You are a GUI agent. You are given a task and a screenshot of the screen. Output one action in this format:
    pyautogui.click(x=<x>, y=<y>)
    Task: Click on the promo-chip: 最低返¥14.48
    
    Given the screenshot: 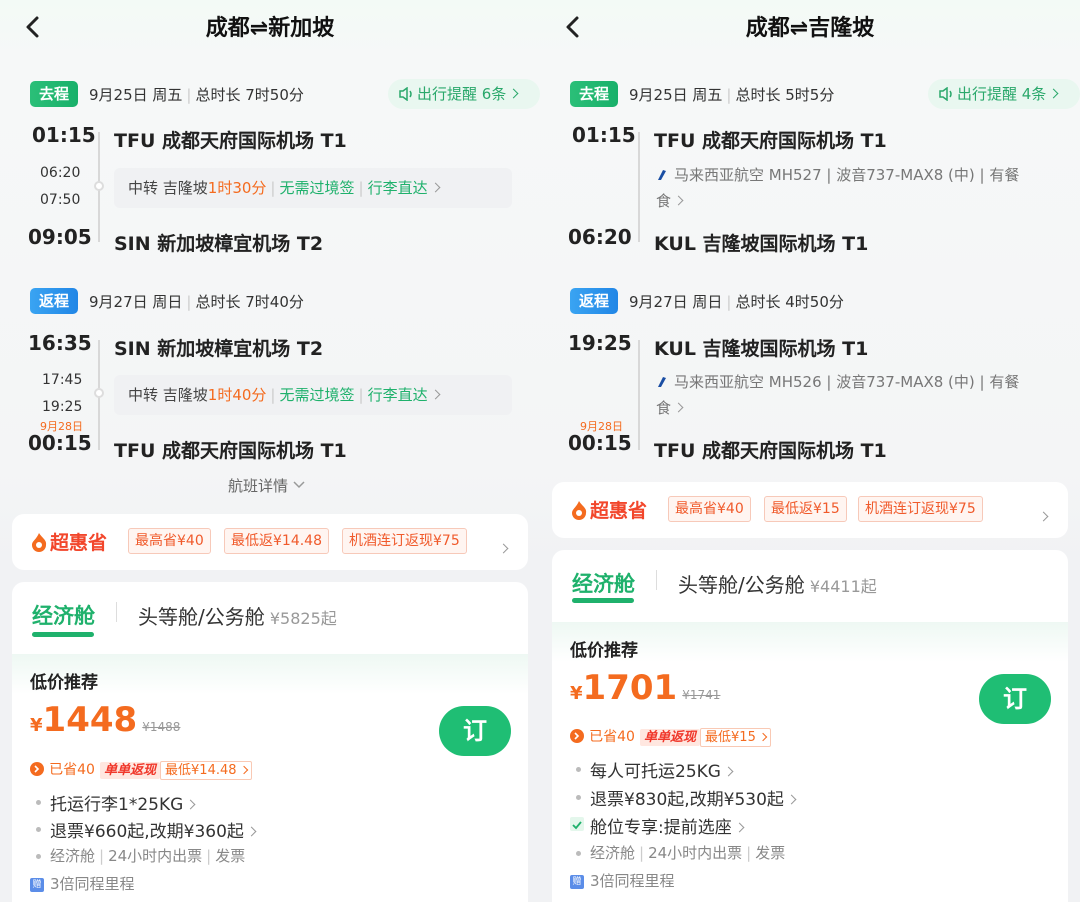 What is the action you would take?
    pyautogui.click(x=276, y=541)
    